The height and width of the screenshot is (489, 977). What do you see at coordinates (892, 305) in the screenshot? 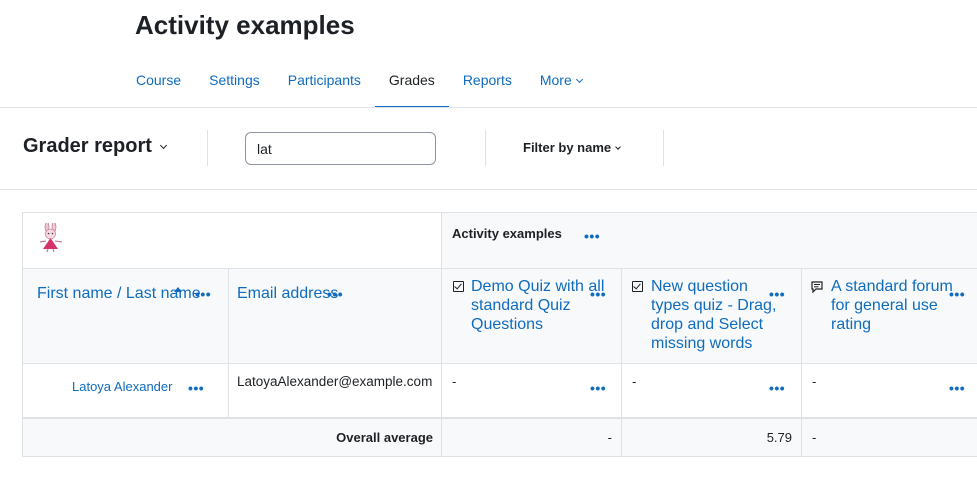
I see `grade-item-link: A standard forum for general use rating` at bounding box center [892, 305].